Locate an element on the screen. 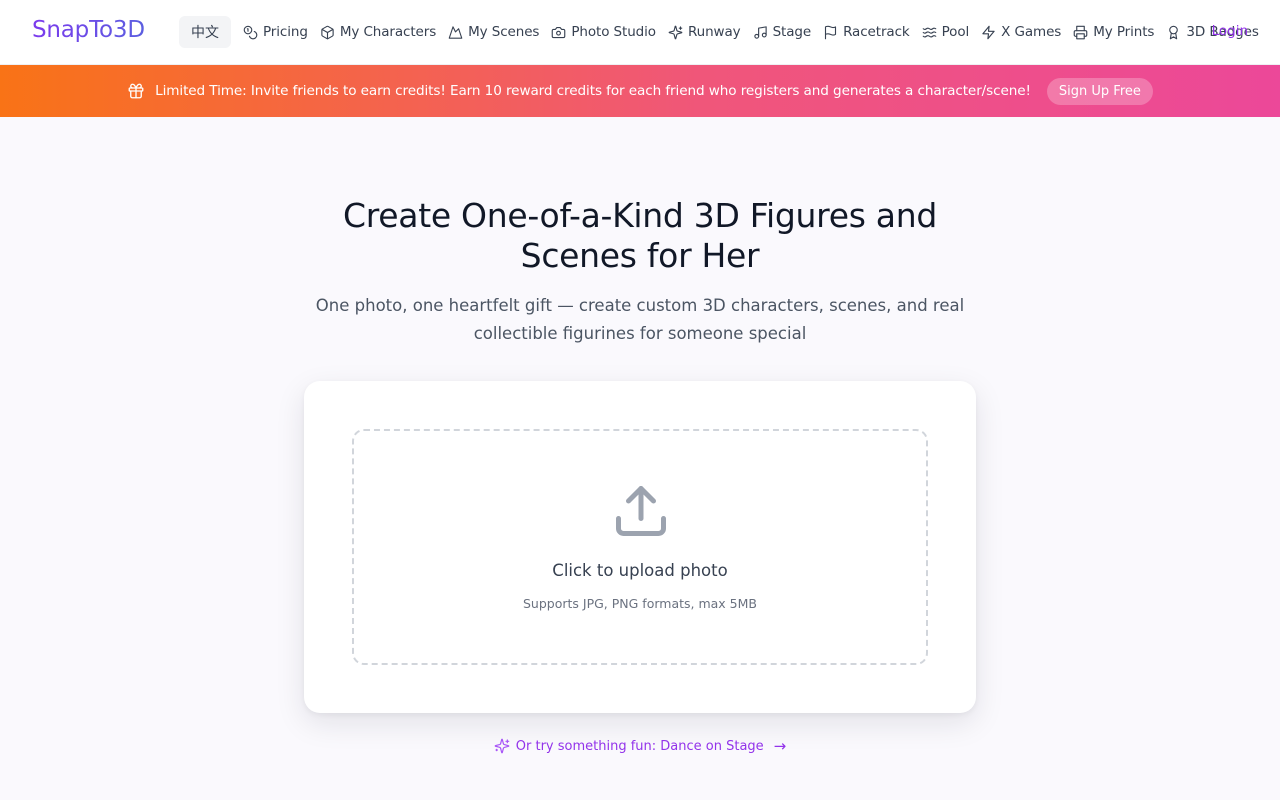 This screenshot has height=800, width=1280. award-icon is located at coordinates (1174, 32).